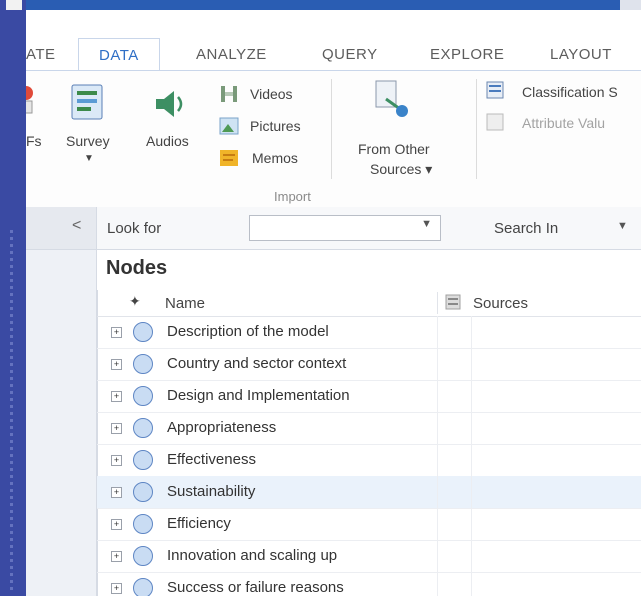 The image size is (641, 596). I want to click on node-row: + Description of the model, so click(369, 332).